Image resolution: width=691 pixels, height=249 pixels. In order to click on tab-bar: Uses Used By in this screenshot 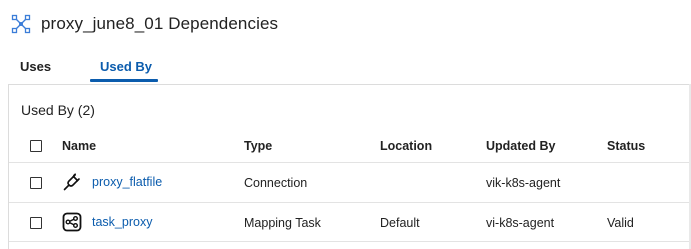, I will do `click(345, 67)`.